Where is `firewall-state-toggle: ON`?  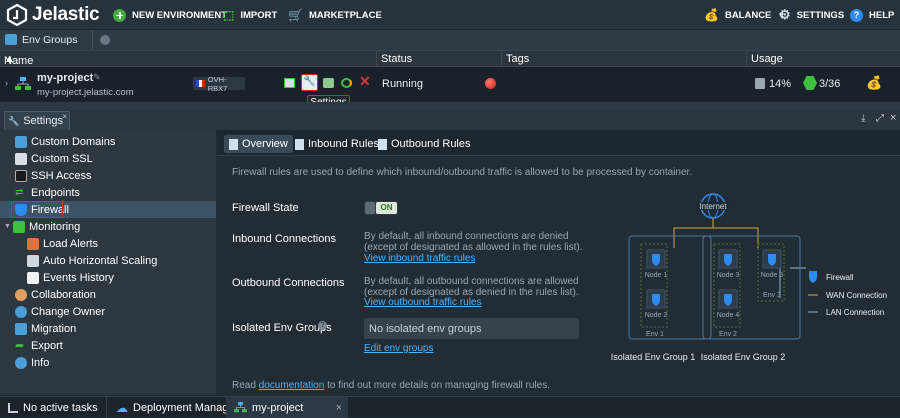
firewall-state-toggle: ON is located at coordinates (381, 208).